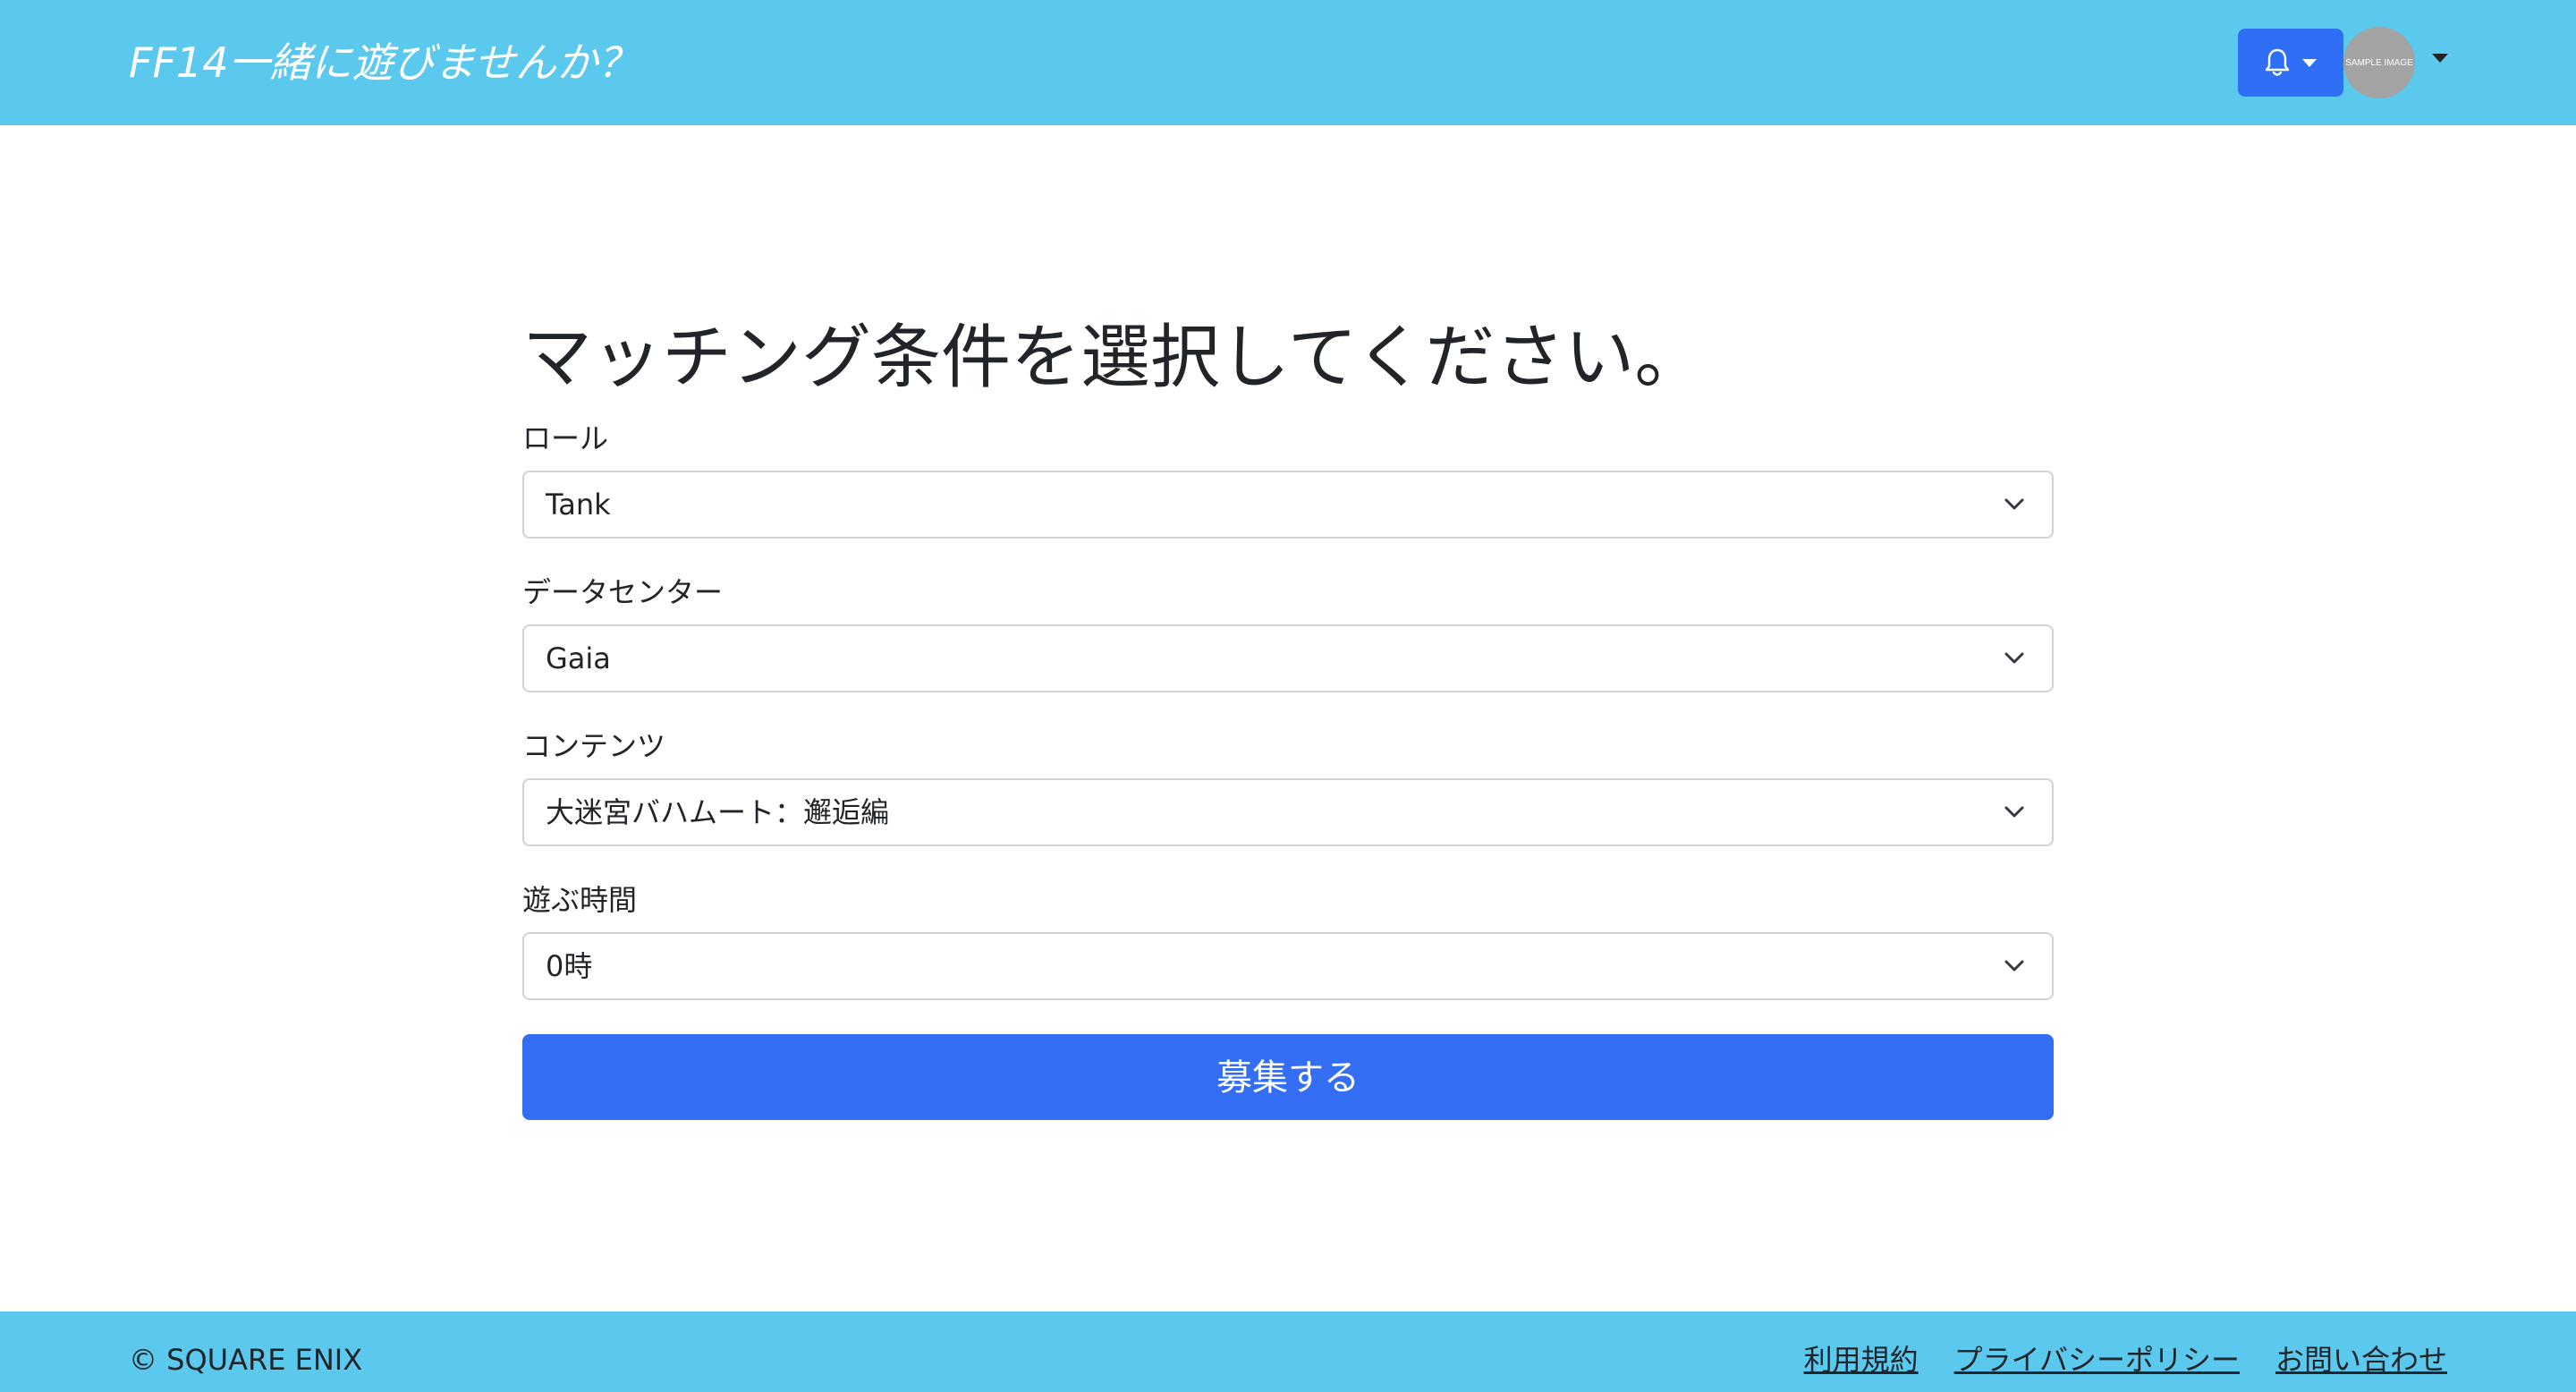 The width and height of the screenshot is (2576, 1392). I want to click on page-title: マッチング条件を選択してください。, so click(1113, 358).